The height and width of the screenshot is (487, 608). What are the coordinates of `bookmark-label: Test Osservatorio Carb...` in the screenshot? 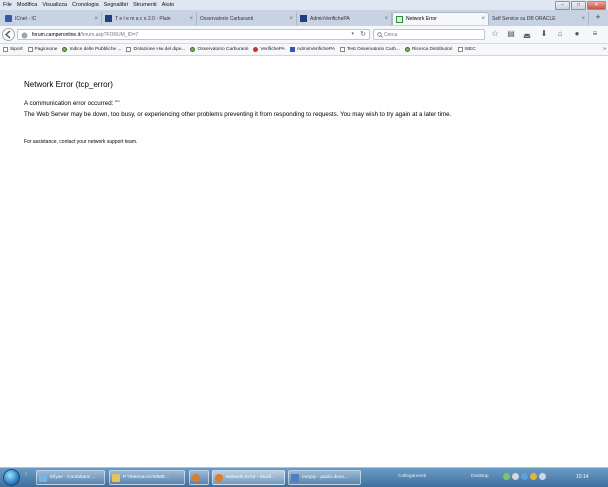 It's located at (373, 49).